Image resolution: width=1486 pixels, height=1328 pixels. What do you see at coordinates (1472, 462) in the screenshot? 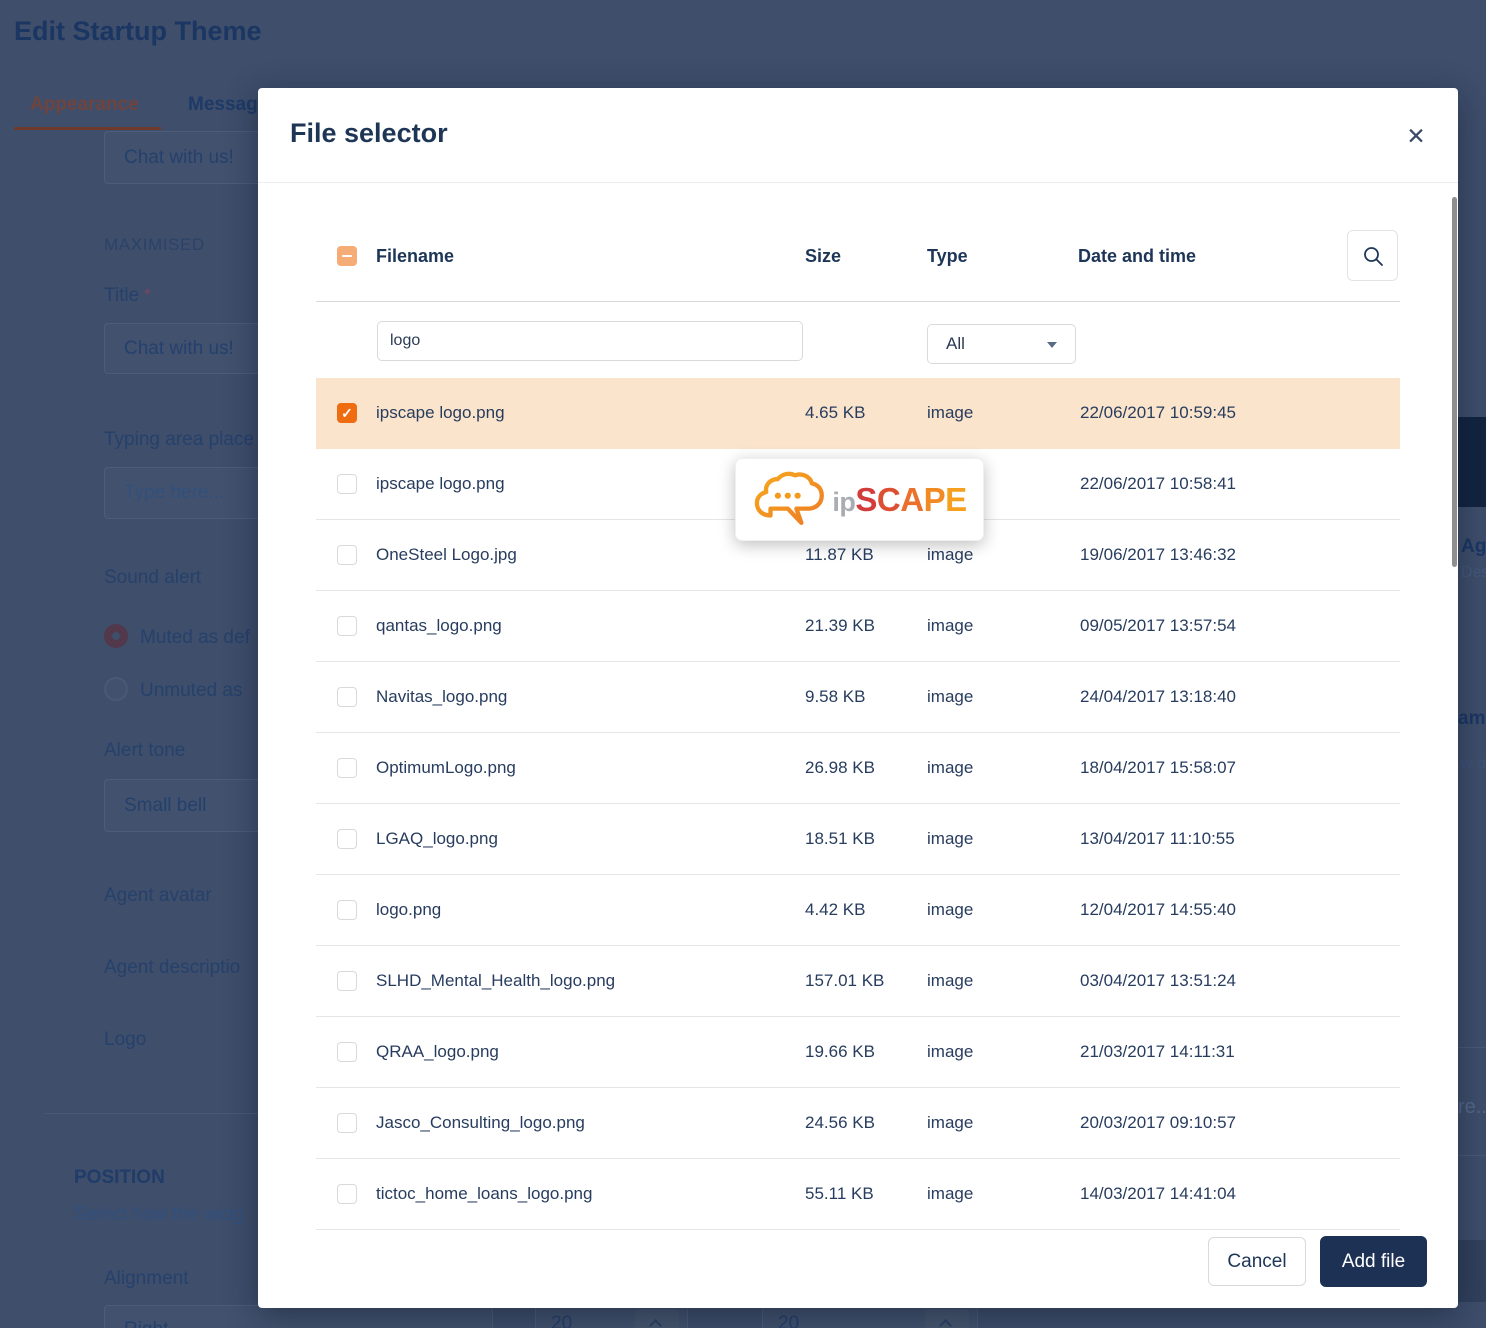
I see `preview-header-block` at bounding box center [1472, 462].